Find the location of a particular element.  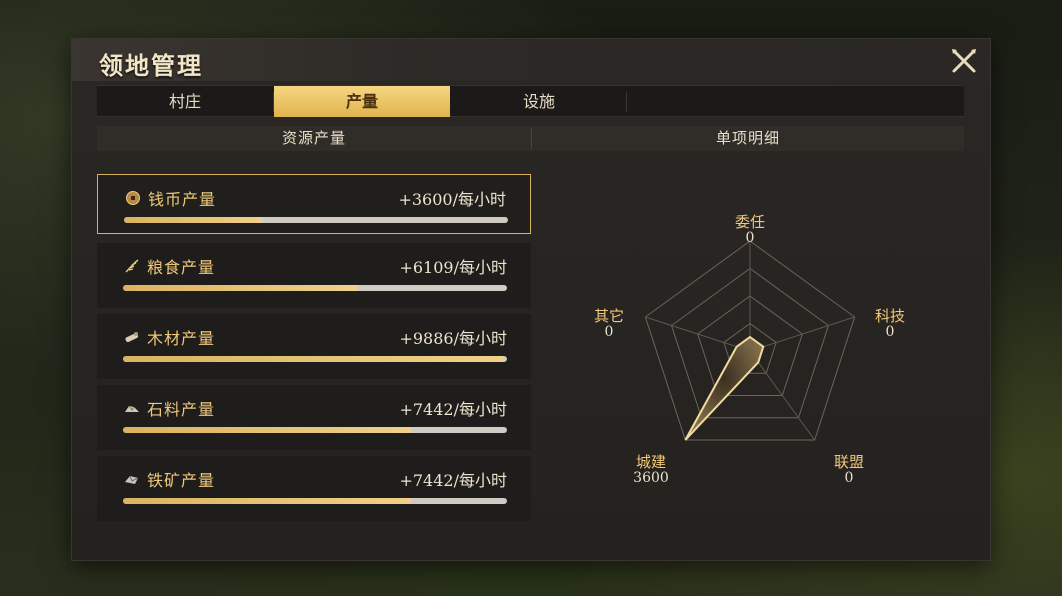

tab-facilities: 设施 is located at coordinates (539, 101).